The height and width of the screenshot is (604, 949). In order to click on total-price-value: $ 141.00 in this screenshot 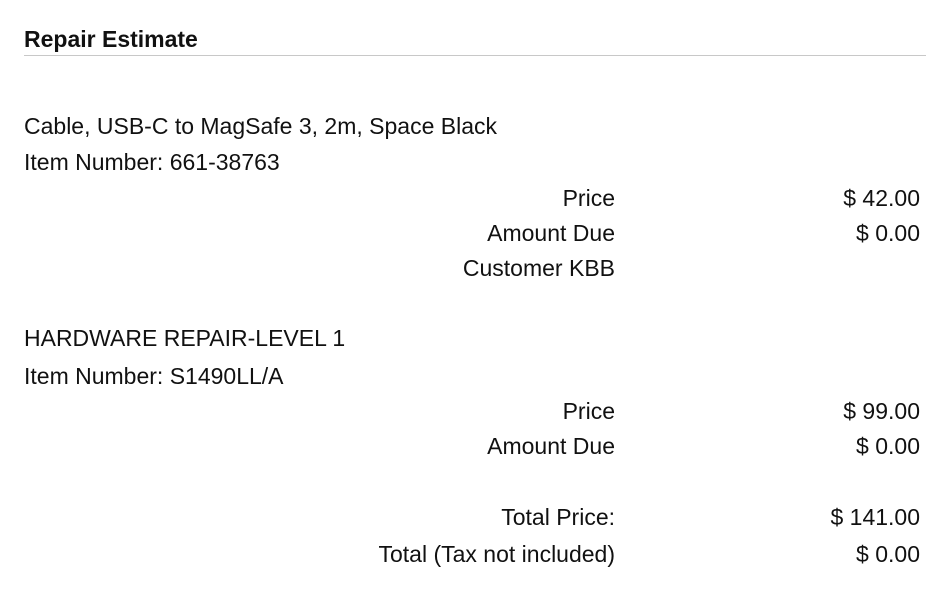, I will do `click(875, 517)`.